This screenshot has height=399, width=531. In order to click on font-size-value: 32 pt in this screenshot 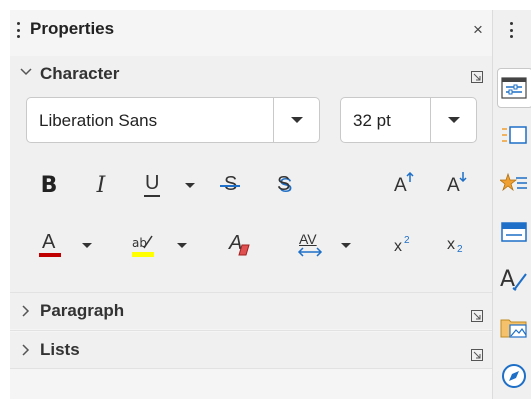, I will do `click(372, 121)`.